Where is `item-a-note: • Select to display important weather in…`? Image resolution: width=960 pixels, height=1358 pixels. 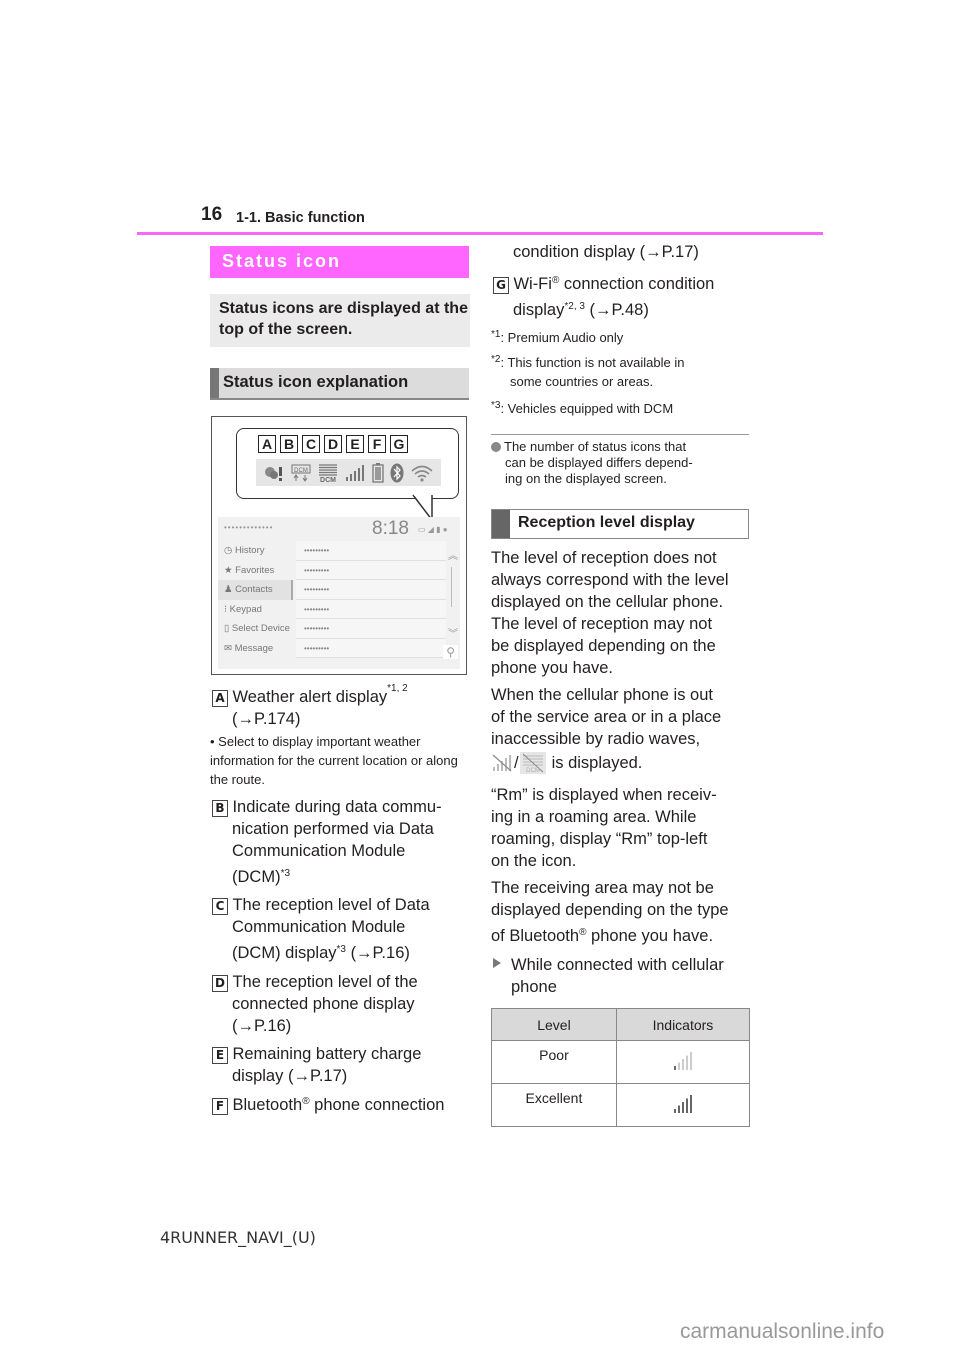
item-a-note: • Select to display important weather in… is located at coordinates (334, 760).